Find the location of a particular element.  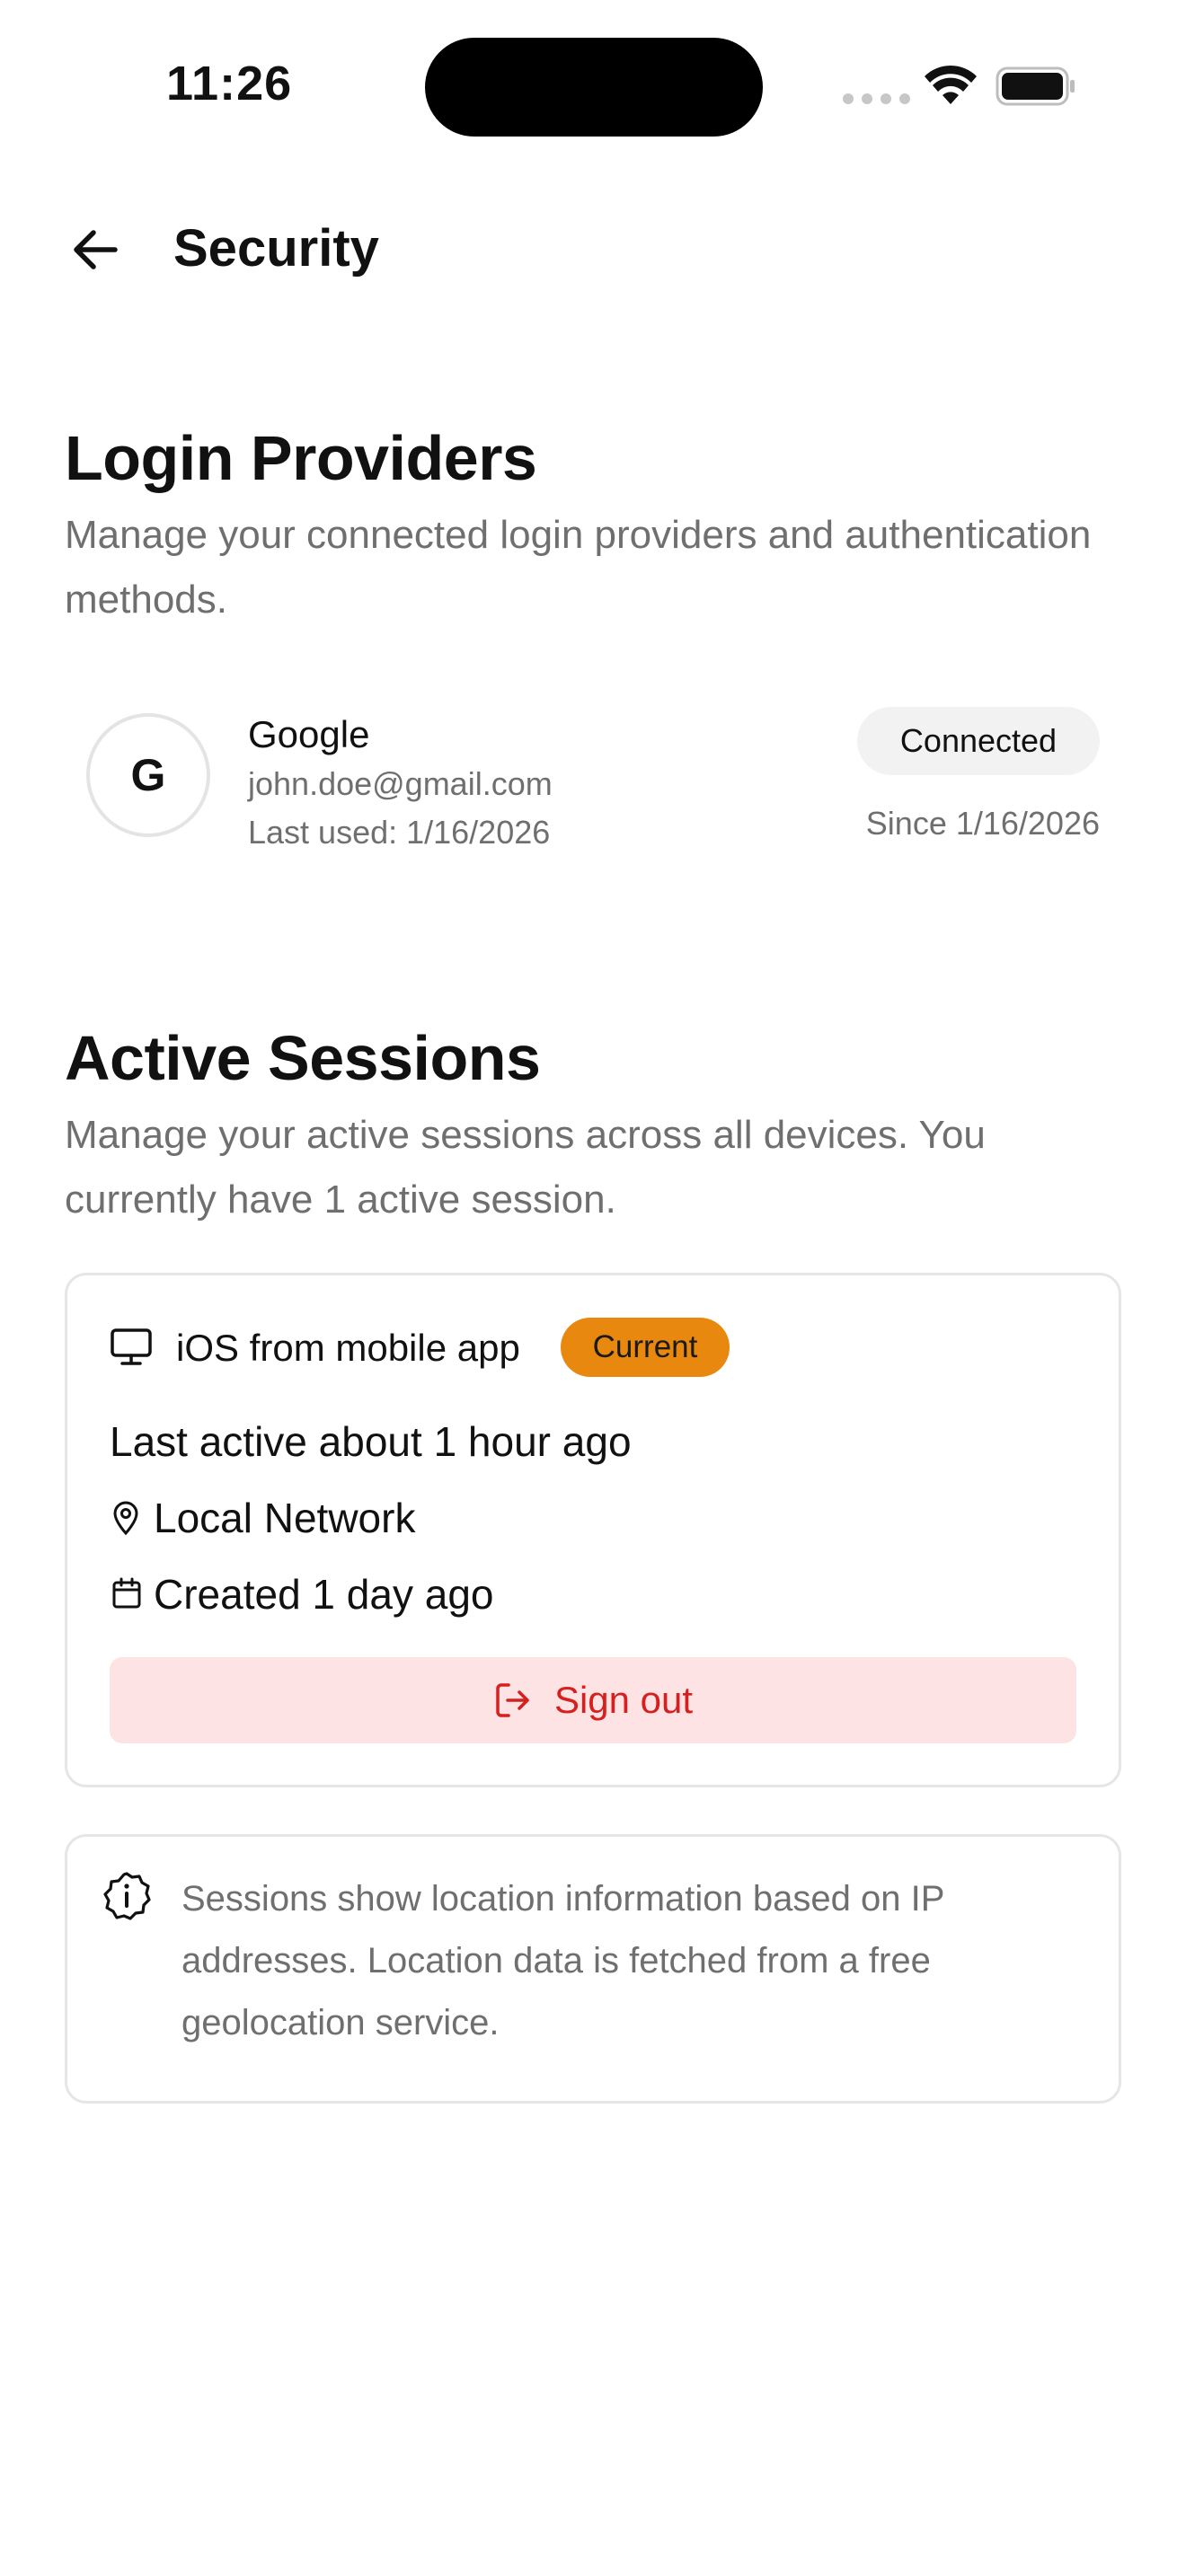

sign-out-button: Sign out is located at coordinates (593, 1700).